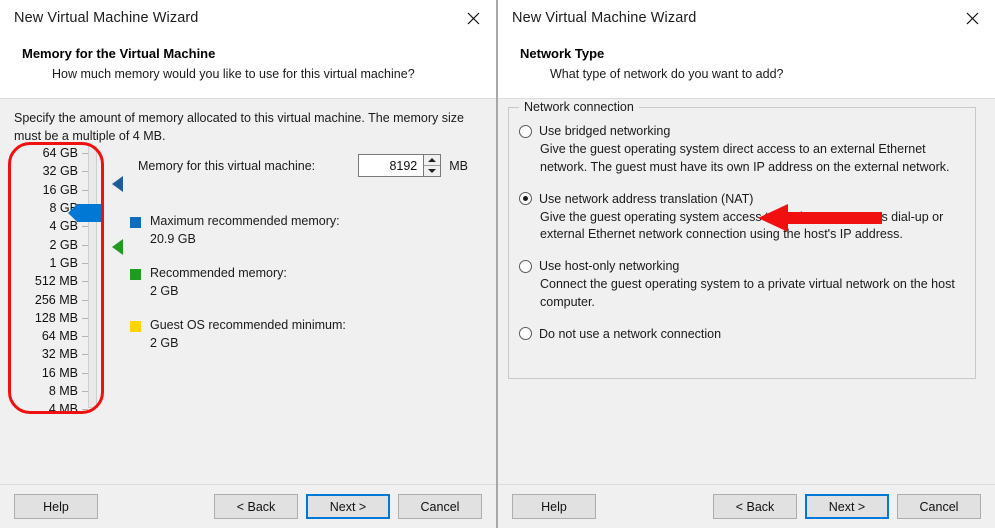 The image size is (995, 528). I want to click on legend-item: Recommended memory: 2 GB, so click(295, 282).